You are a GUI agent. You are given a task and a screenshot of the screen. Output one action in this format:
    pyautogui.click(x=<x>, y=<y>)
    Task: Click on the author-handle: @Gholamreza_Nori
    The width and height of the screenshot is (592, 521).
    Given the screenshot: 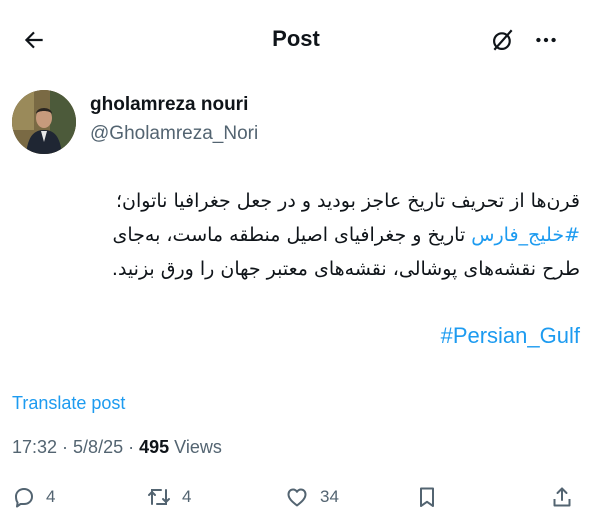 What is the action you would take?
    pyautogui.click(x=174, y=134)
    